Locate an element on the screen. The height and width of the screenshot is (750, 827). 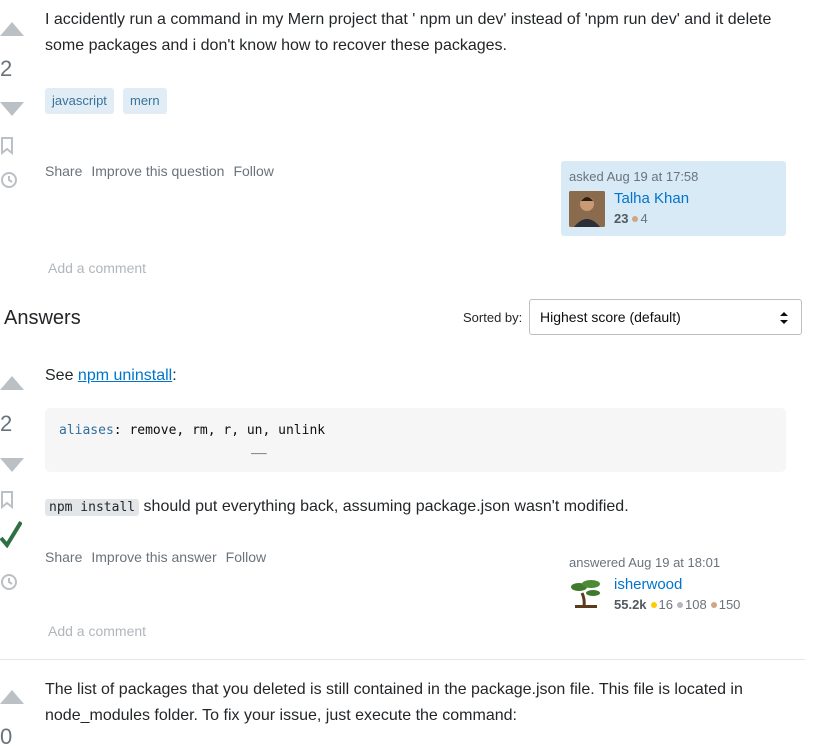
question-add-comment: Add a comment is located at coordinates (97, 268).